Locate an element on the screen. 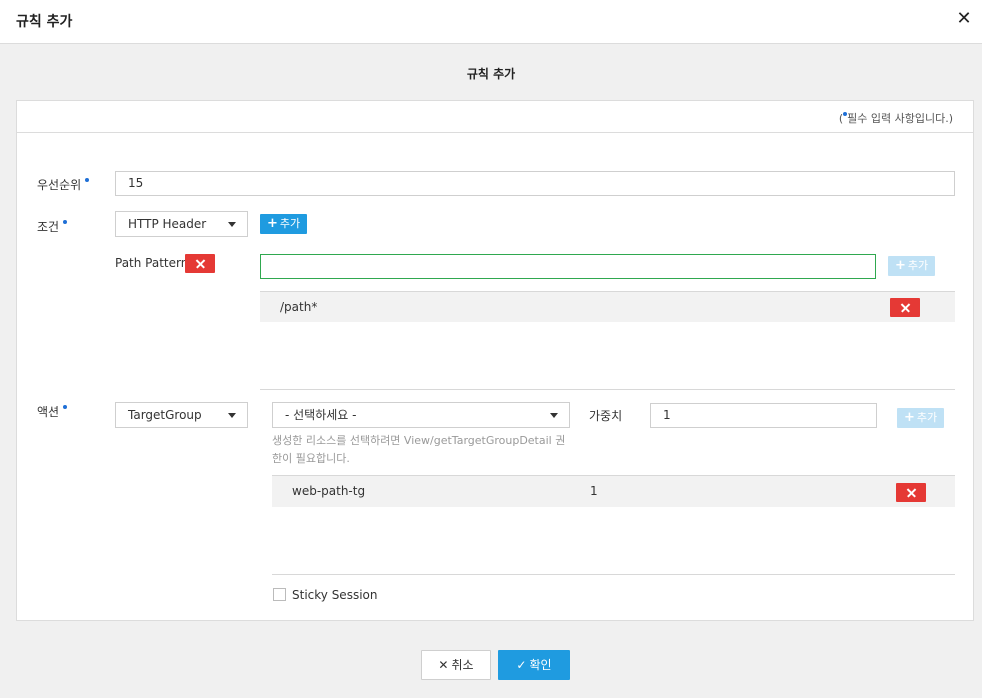 The width and height of the screenshot is (982, 698). condition-type-select: HTTP Header is located at coordinates (181, 224).